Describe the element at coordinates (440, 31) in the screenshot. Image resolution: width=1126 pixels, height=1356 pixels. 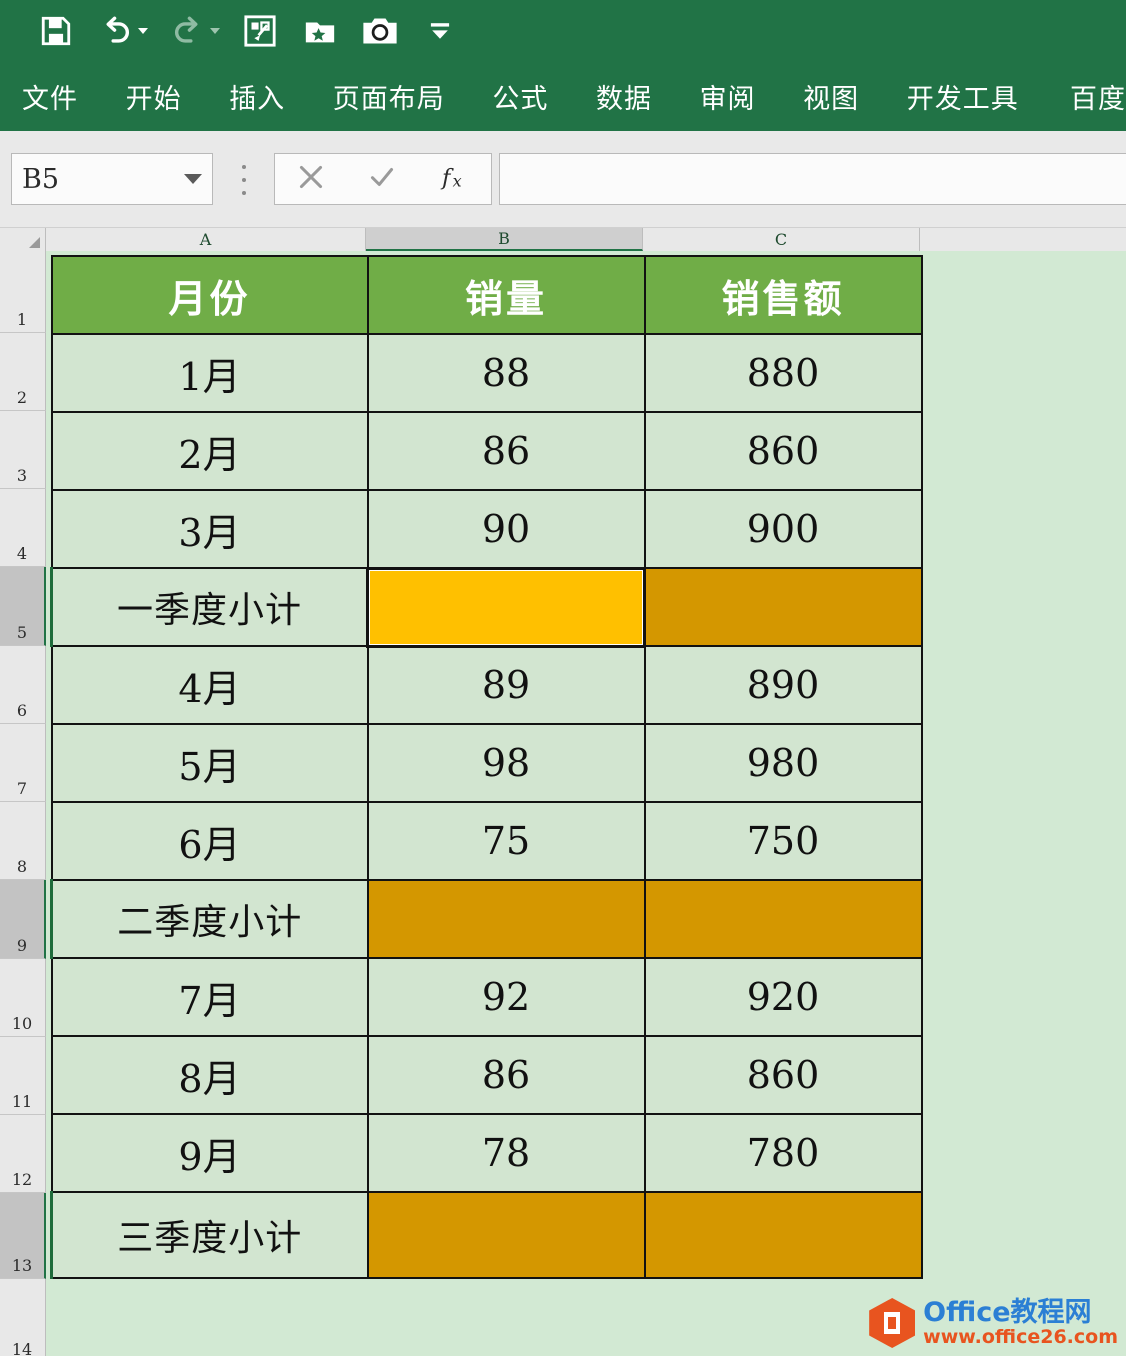
I see `customize-toolbar-icon` at that location.